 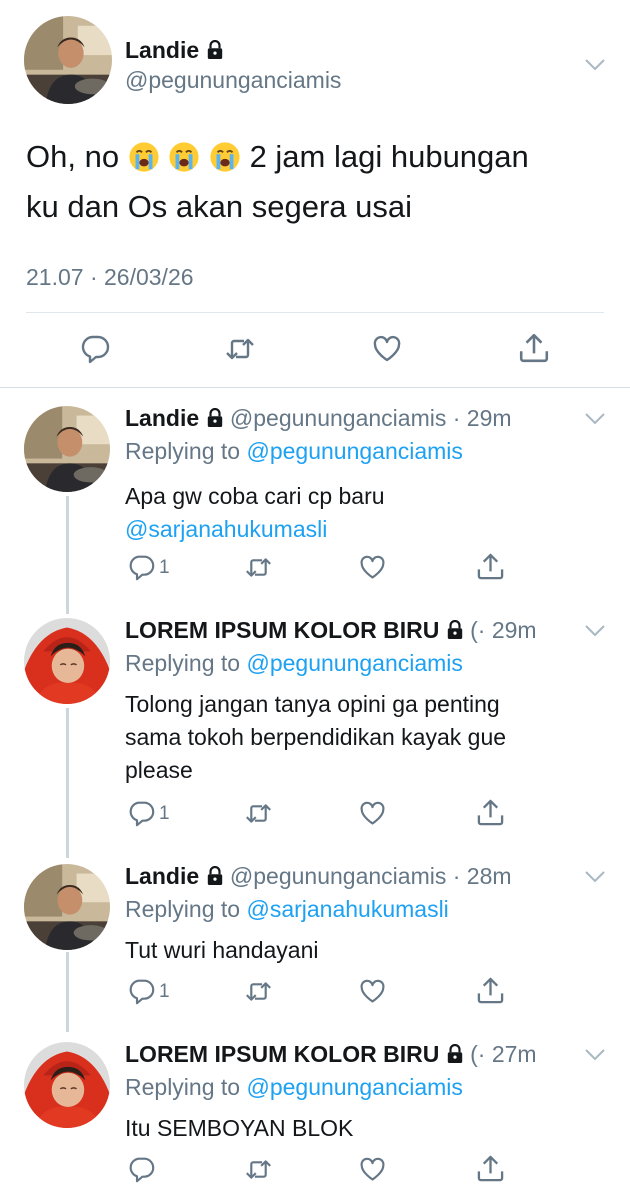 What do you see at coordinates (371, 418) in the screenshot?
I see `author-handle-time: @pegununganciamis · 29m` at bounding box center [371, 418].